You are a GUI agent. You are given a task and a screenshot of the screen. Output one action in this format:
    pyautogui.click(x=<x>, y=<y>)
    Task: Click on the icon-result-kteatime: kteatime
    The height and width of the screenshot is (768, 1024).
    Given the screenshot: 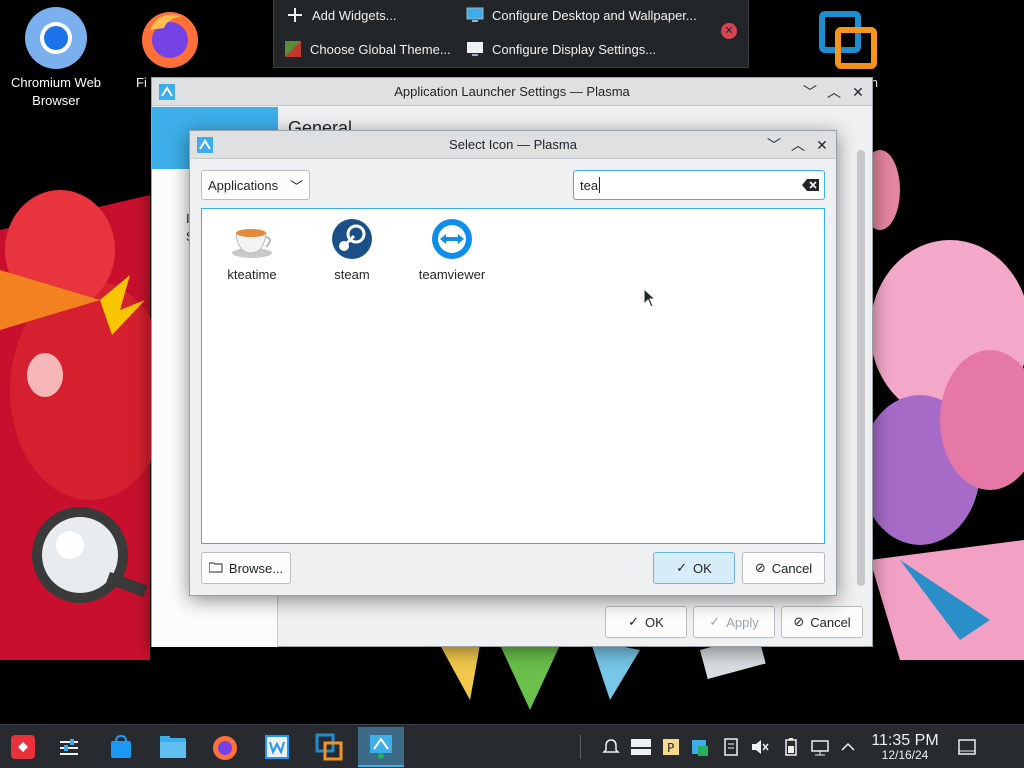 What is the action you would take?
    pyautogui.click(x=252, y=249)
    